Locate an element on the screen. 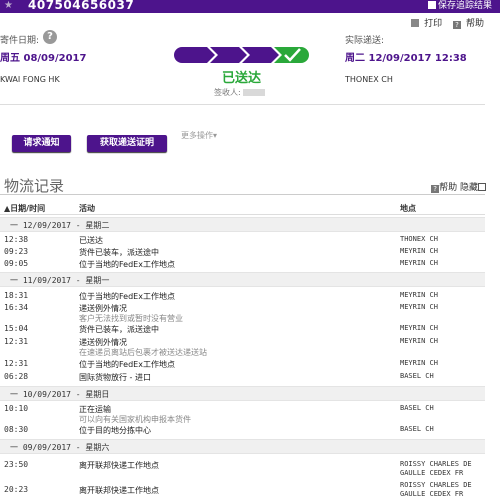 The height and width of the screenshot is (500, 500). day-group-header: 一 10/09/2017 - 星期日 is located at coordinates (242, 393).